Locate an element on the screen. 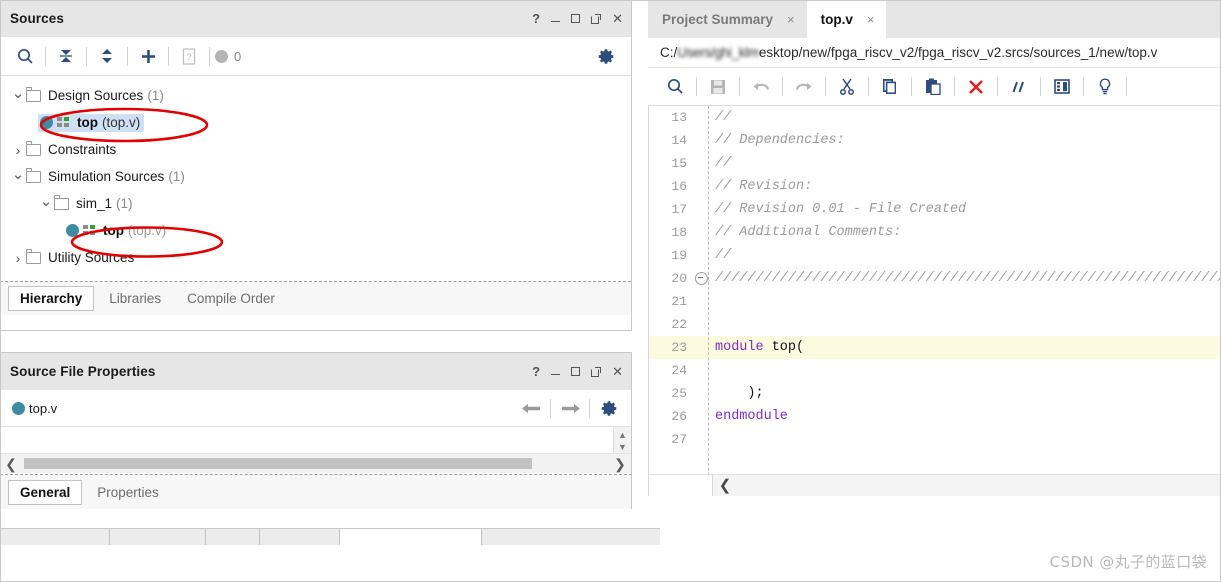 The height and width of the screenshot is (582, 1221). tree-item-folder: ⌄ Design Sources (1) is located at coordinates (315, 95).